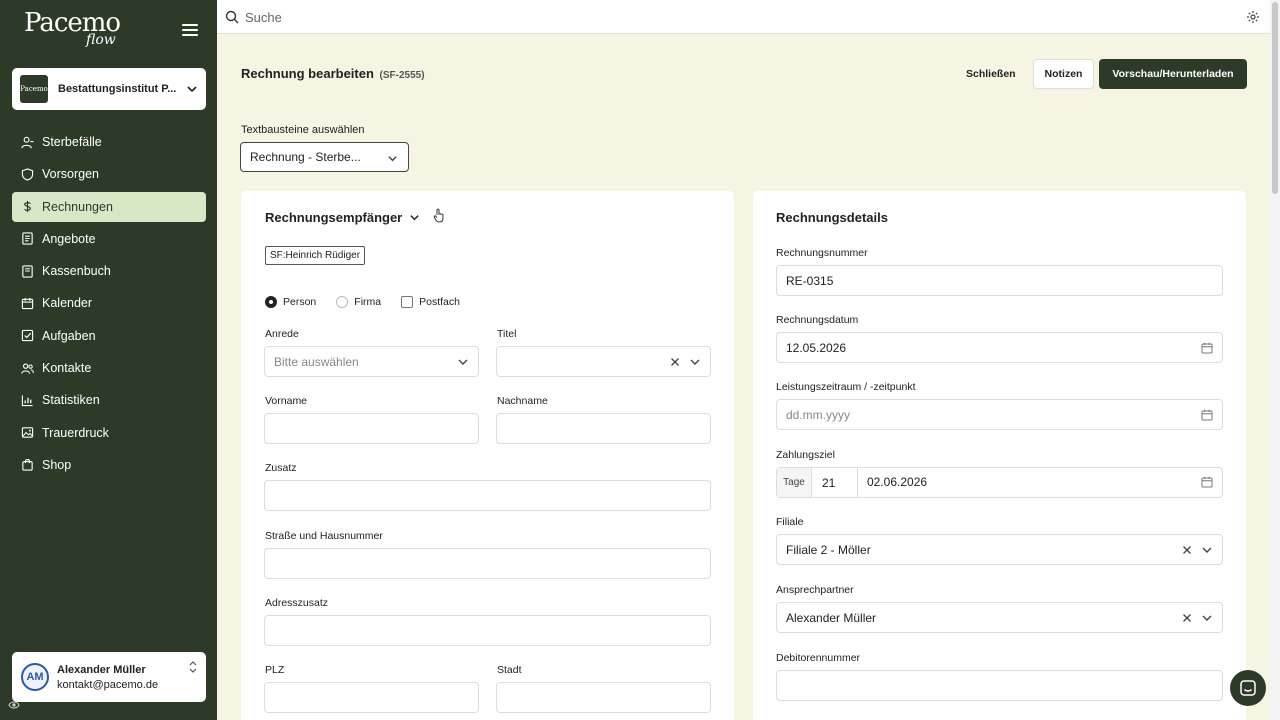  I want to click on logo-main-text: Pacemo, so click(72, 23).